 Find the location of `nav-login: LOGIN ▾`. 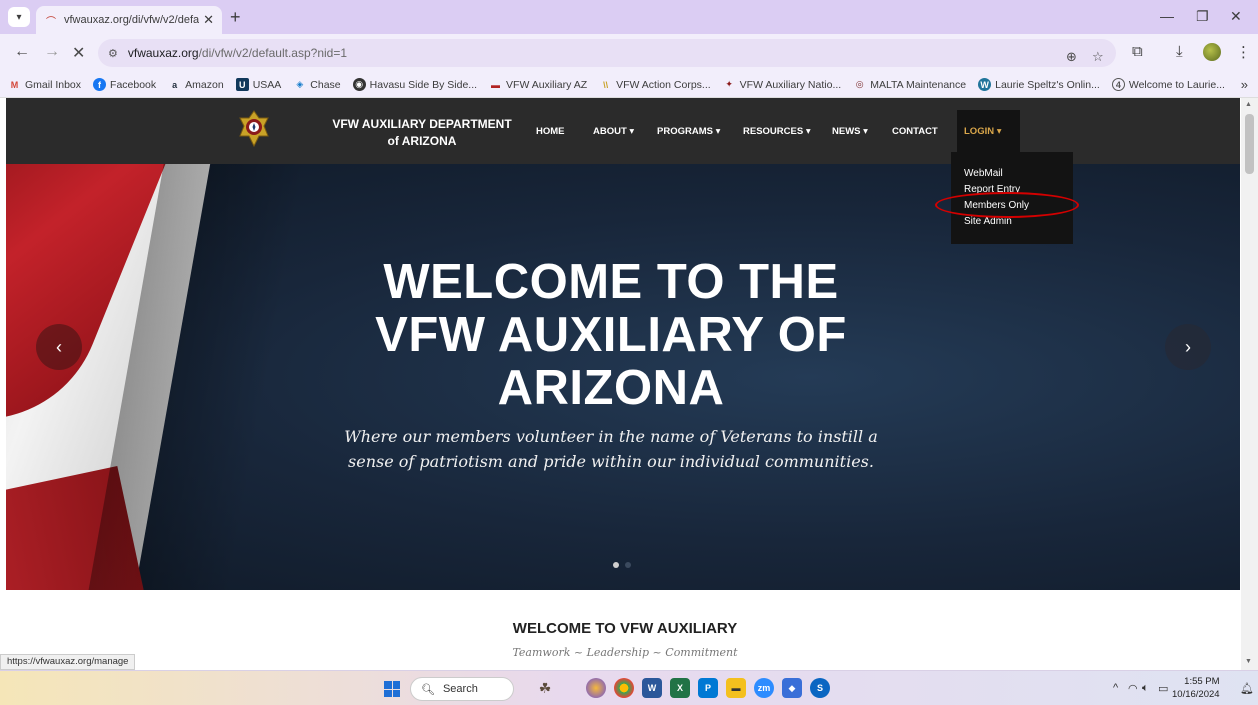

nav-login: LOGIN ▾ is located at coordinates (983, 131).